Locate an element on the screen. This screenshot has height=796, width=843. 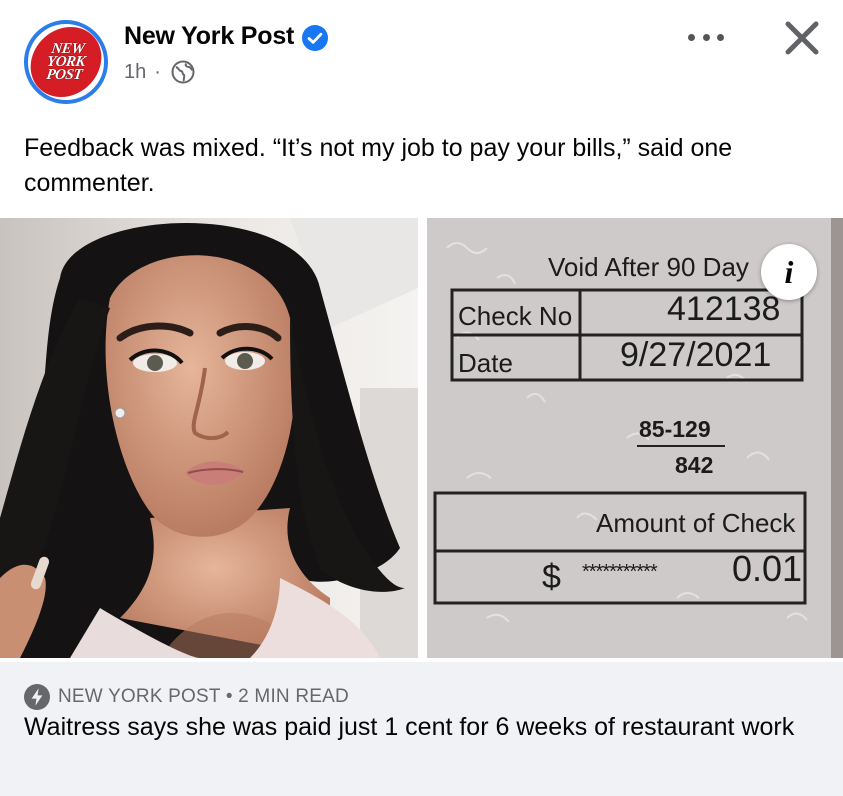
page-name-link: New York Post is located at coordinates (209, 36).